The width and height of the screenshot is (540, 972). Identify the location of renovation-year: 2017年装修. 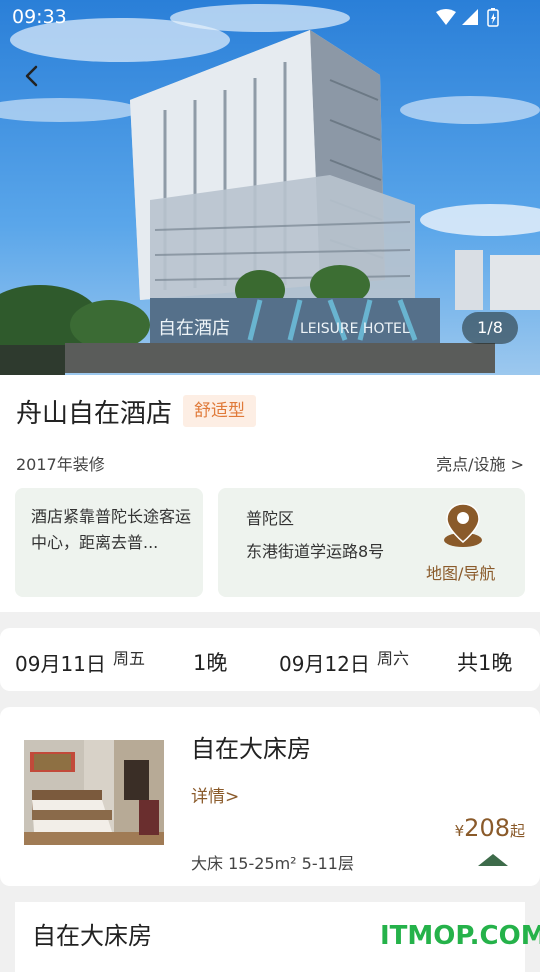
(60, 464).